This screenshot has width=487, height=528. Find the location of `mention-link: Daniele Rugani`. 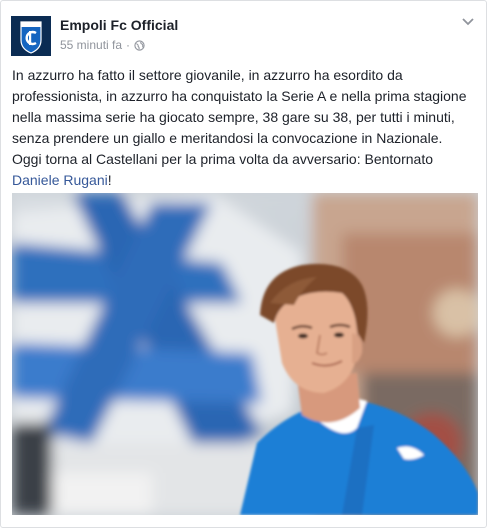

mention-link: Daniele Rugani is located at coordinates (60, 180).